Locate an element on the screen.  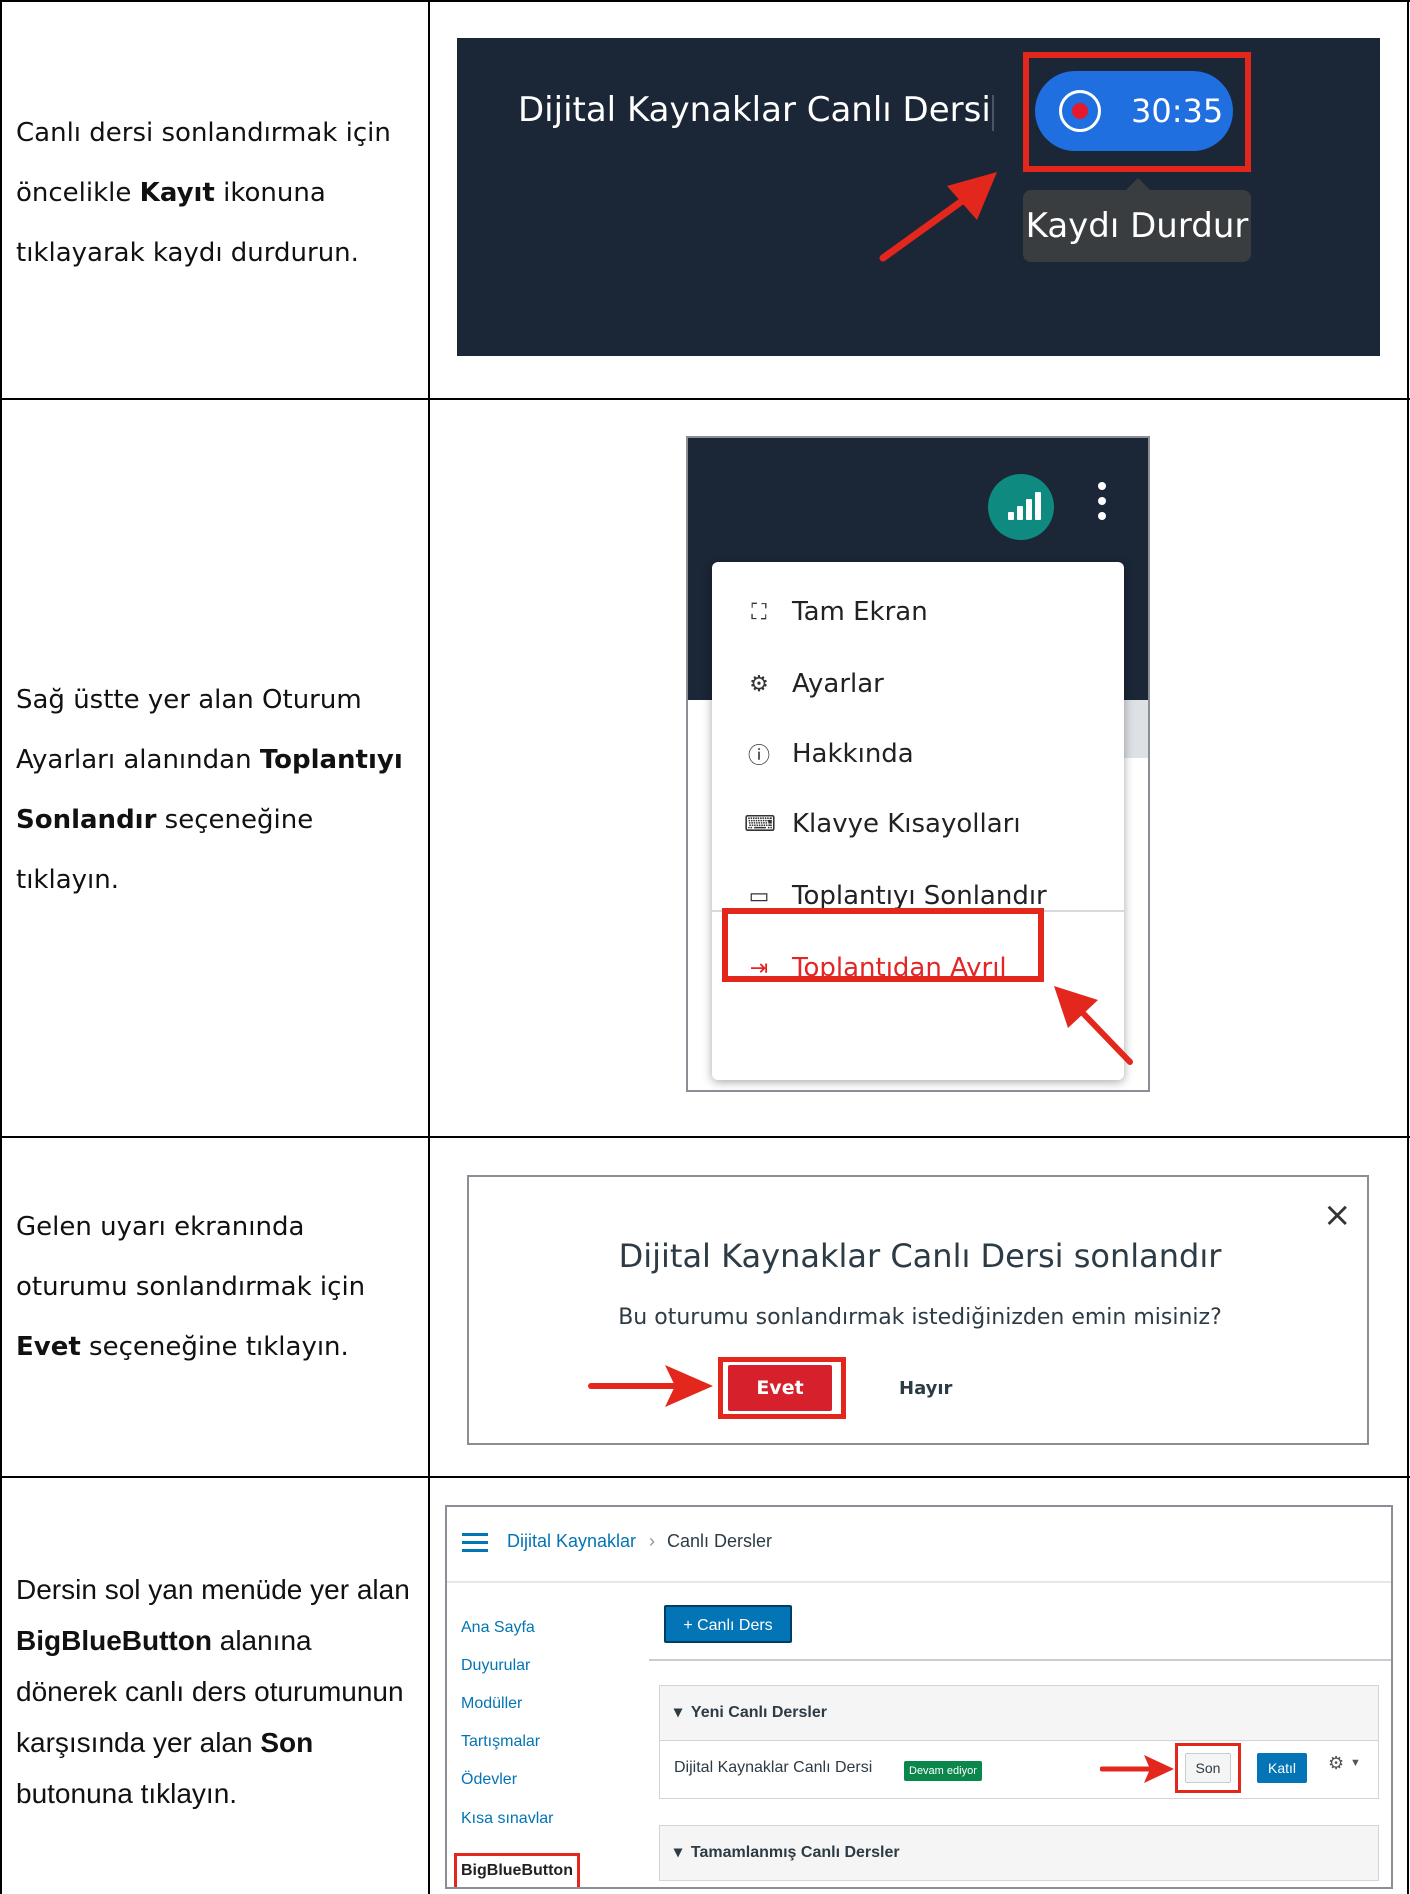
menu-item-label: Tam Ekran is located at coordinates (860, 612).